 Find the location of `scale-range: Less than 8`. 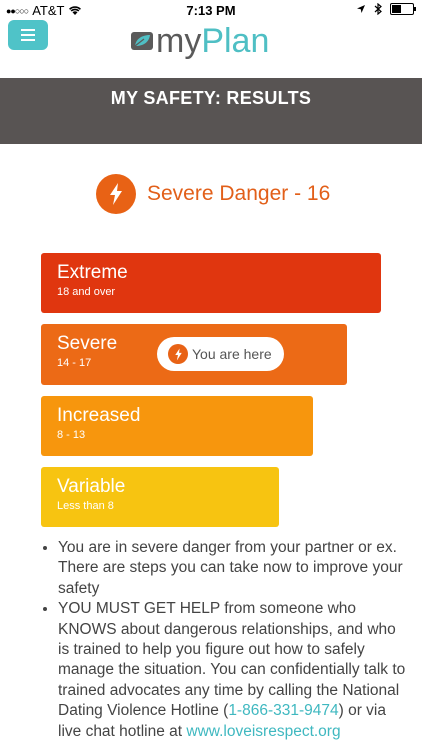

scale-range: Less than 8 is located at coordinates (85, 506).